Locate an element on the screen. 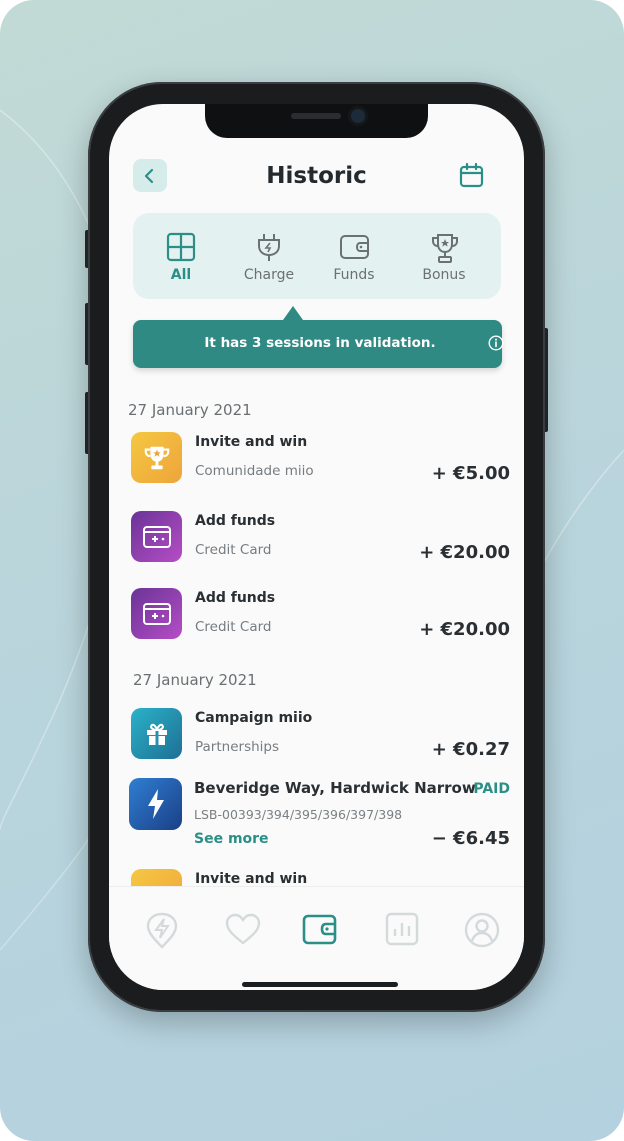 The height and width of the screenshot is (1141, 624). camera is located at coordinates (358, 116).